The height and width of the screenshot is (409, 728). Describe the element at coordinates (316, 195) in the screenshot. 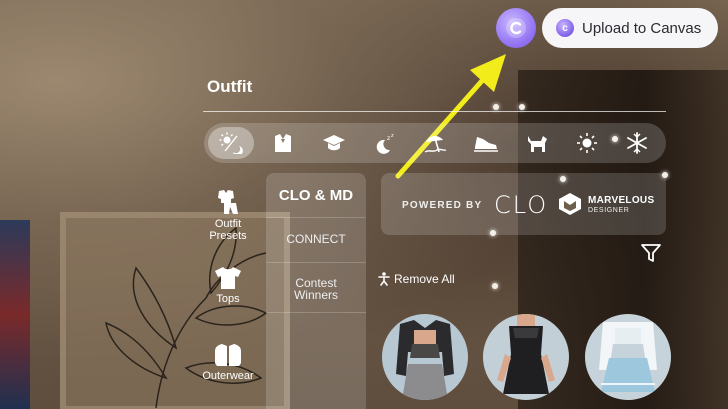

I see `category-header: CLO & MD` at that location.